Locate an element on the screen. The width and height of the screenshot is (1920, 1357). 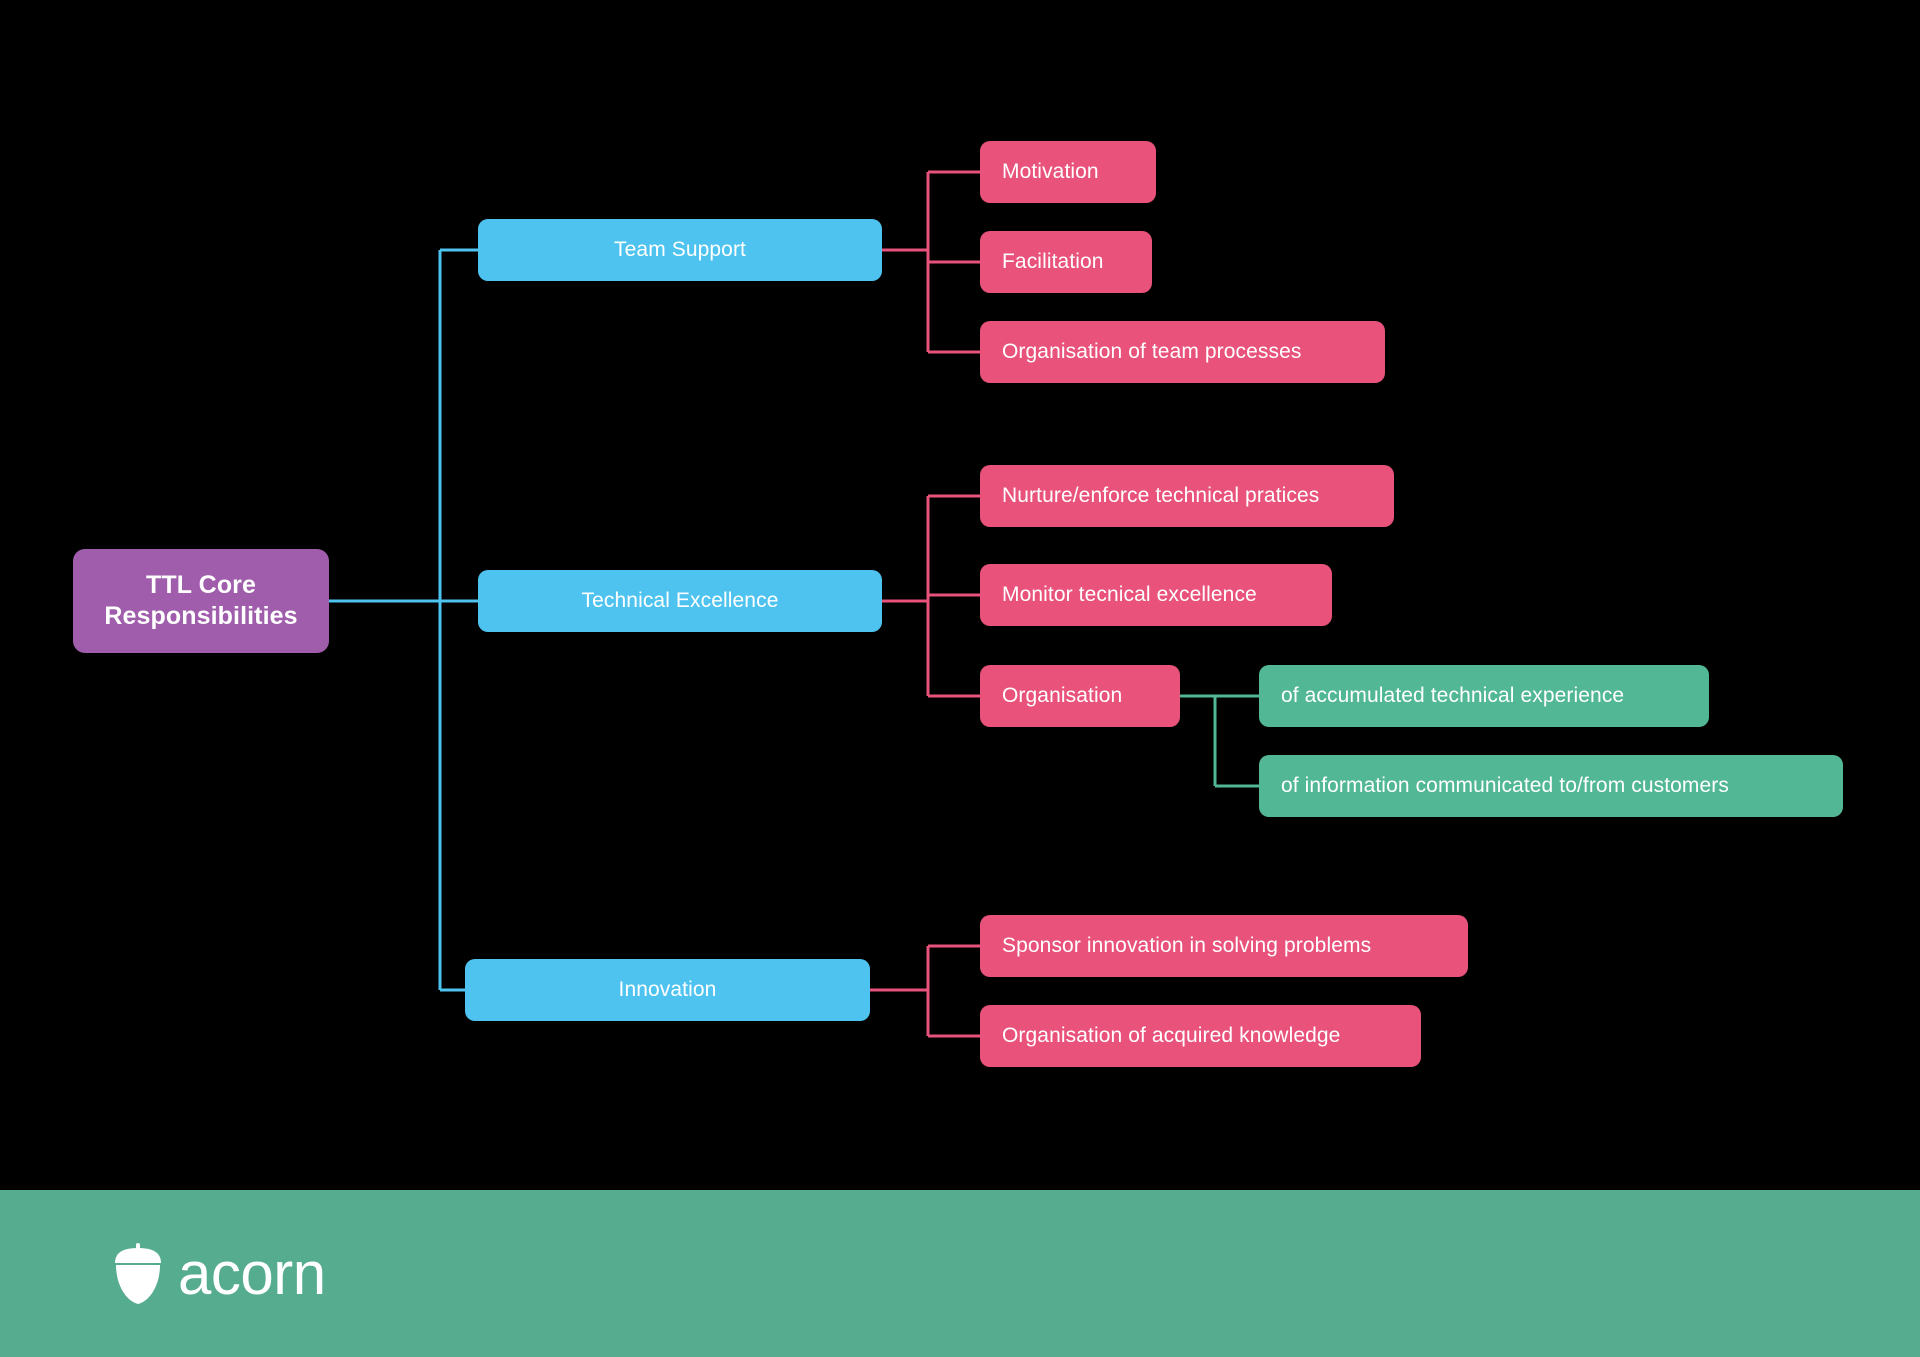
node-leaf-motivation: Motivation is located at coordinates (1068, 172).